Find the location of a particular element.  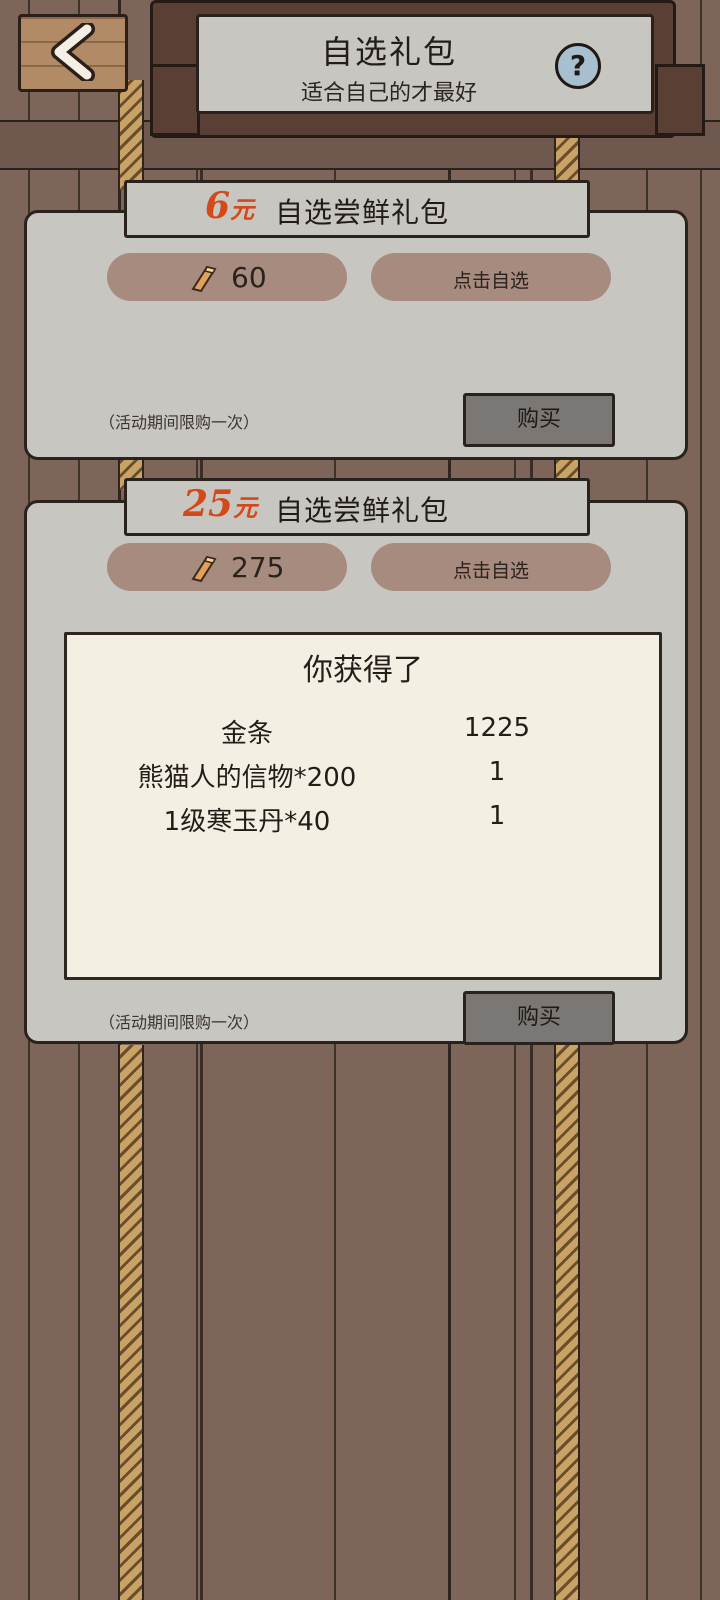

pack-price: 25元 is located at coordinates (220, 504).